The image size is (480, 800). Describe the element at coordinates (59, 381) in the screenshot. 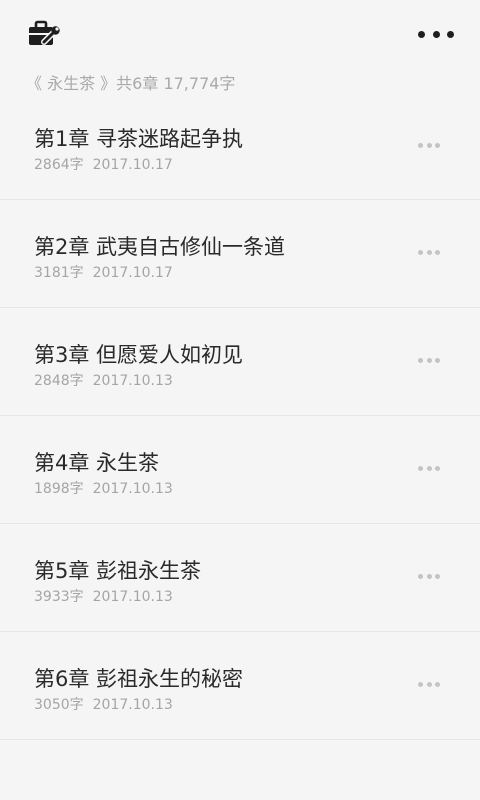

I see `word-count: 2848字` at that location.